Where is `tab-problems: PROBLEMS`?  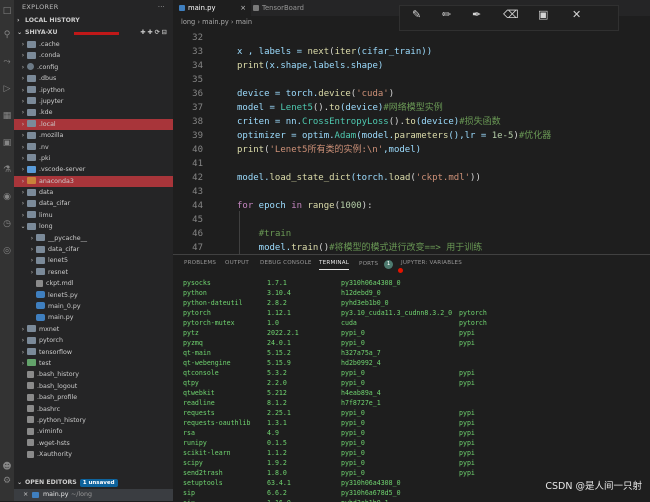 tab-problems: PROBLEMS is located at coordinates (200, 263).